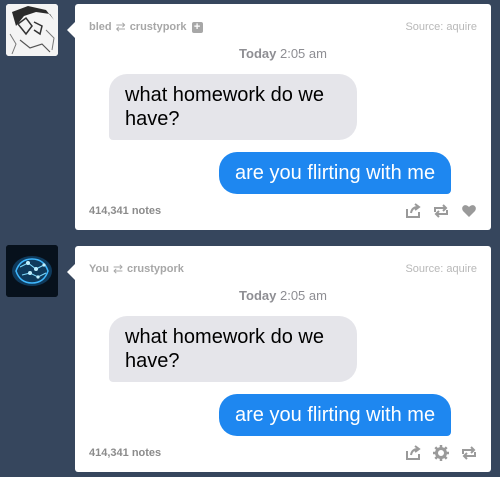 The width and height of the screenshot is (500, 477). I want to click on glowing-brain-avatar-icon, so click(32, 271).